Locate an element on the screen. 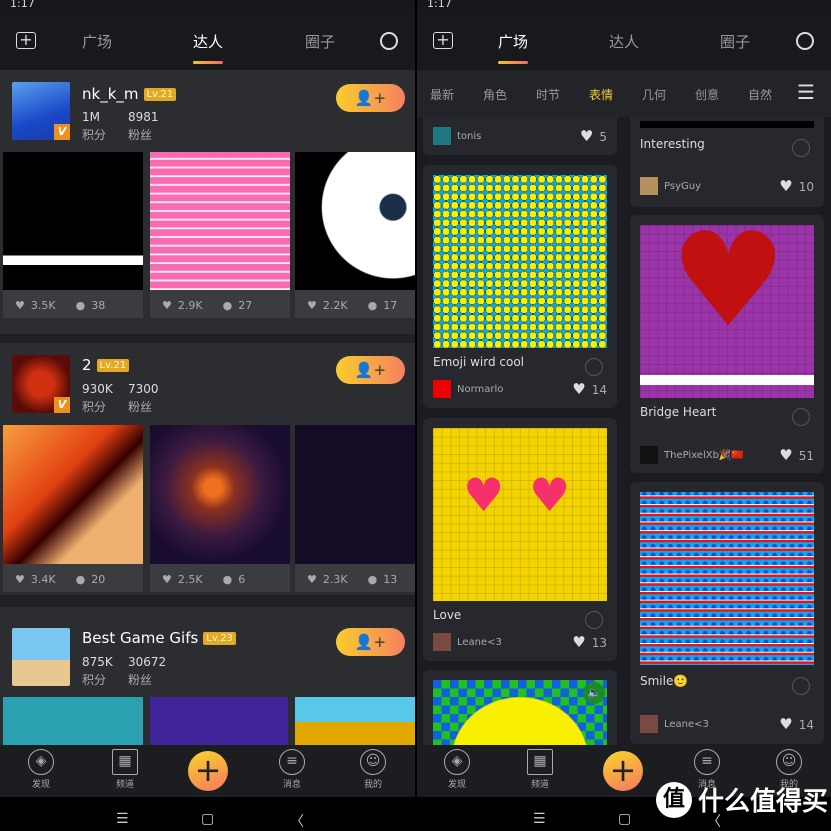 The image size is (831, 831). comments-count: 27 is located at coordinates (245, 305).